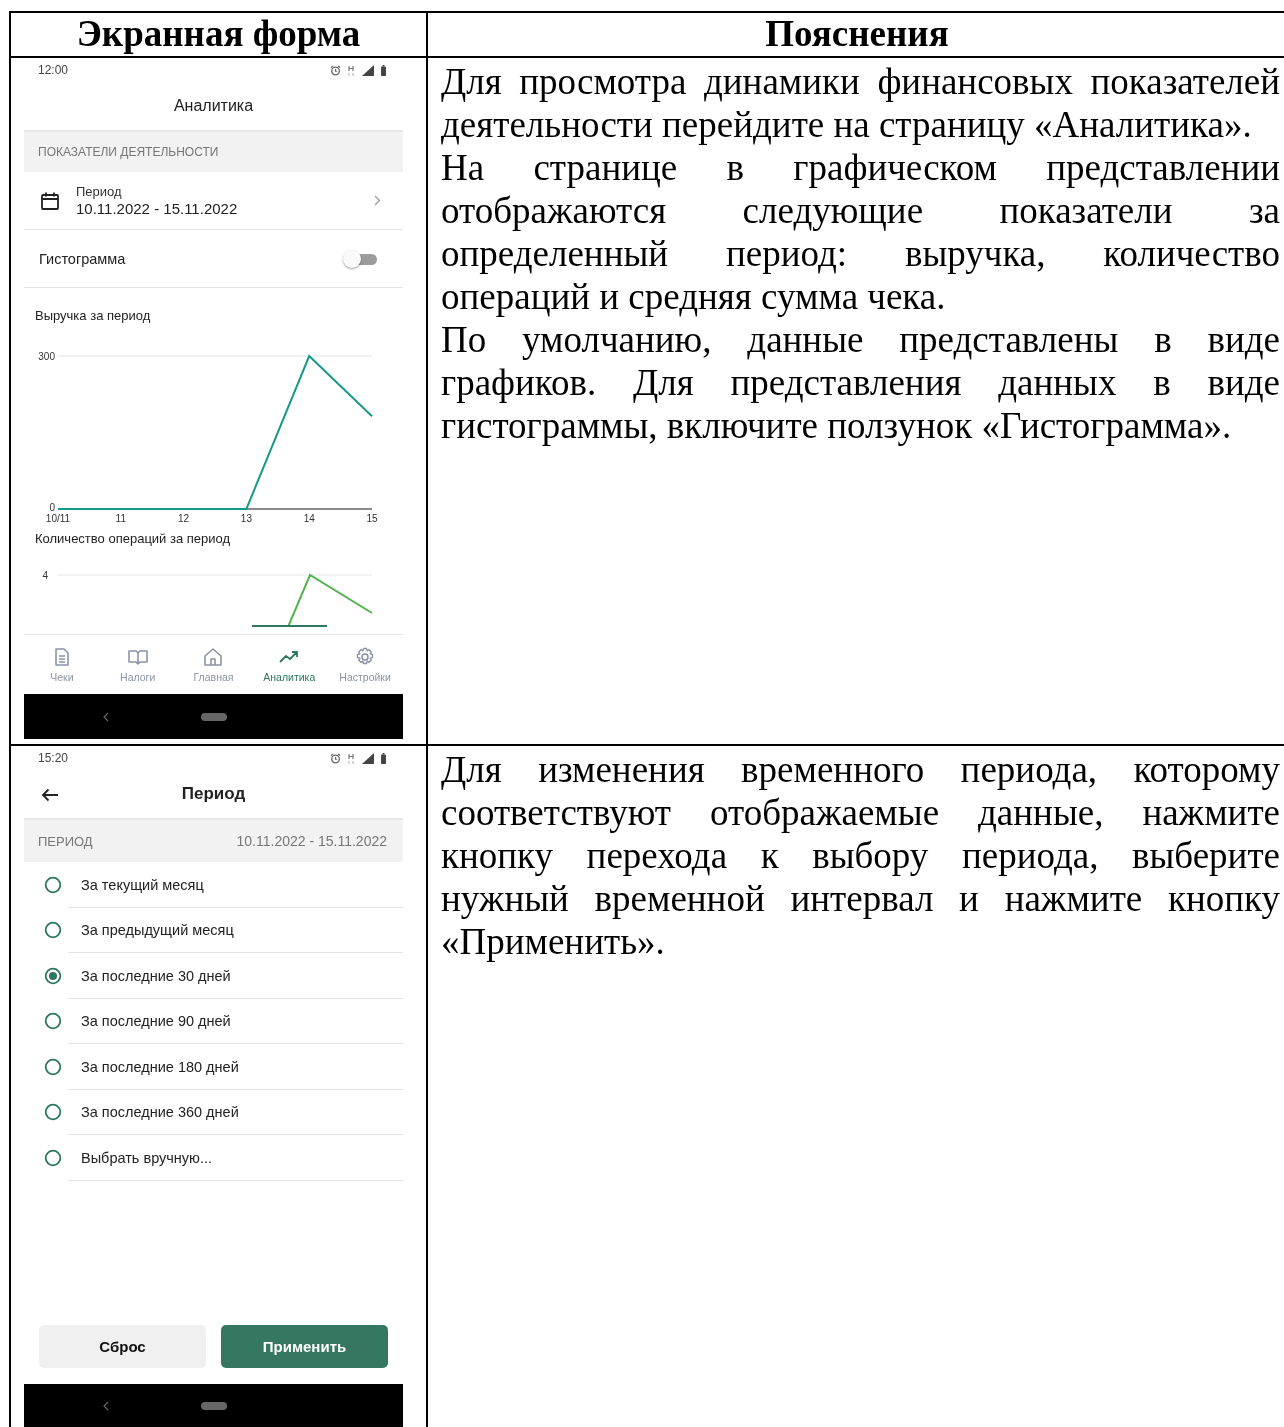  What do you see at coordinates (860, 382) in the screenshot?
I see `explanation-paragraph: По умолчанию, данные представлены в виде графиков. Для представления данных в виде гистограммы, включите ползунок «Гистограмма».` at bounding box center [860, 382].